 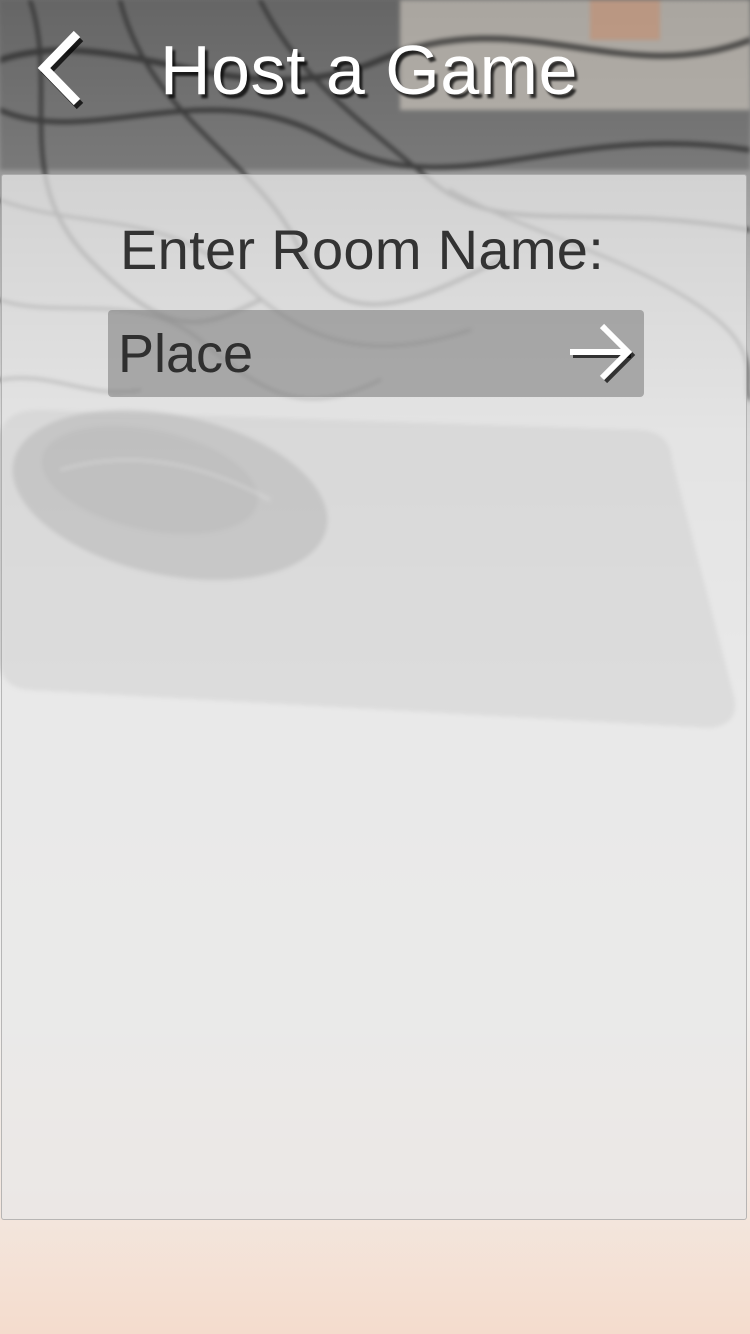 I want to click on room-name-input, so click(x=338, y=353).